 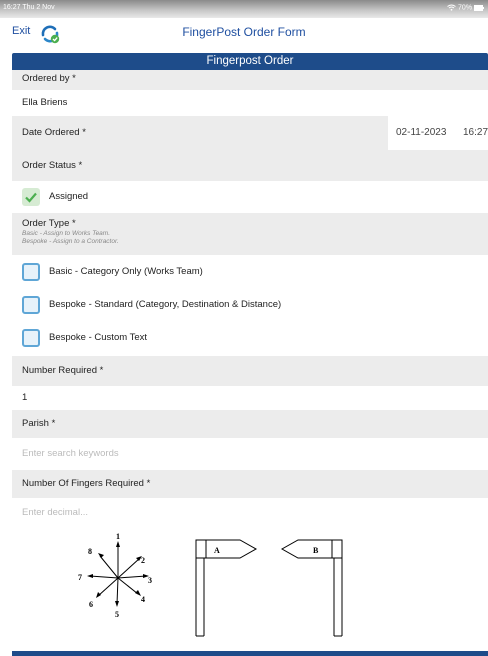 What do you see at coordinates (250, 653) in the screenshot?
I see `bottom-bar` at bounding box center [250, 653].